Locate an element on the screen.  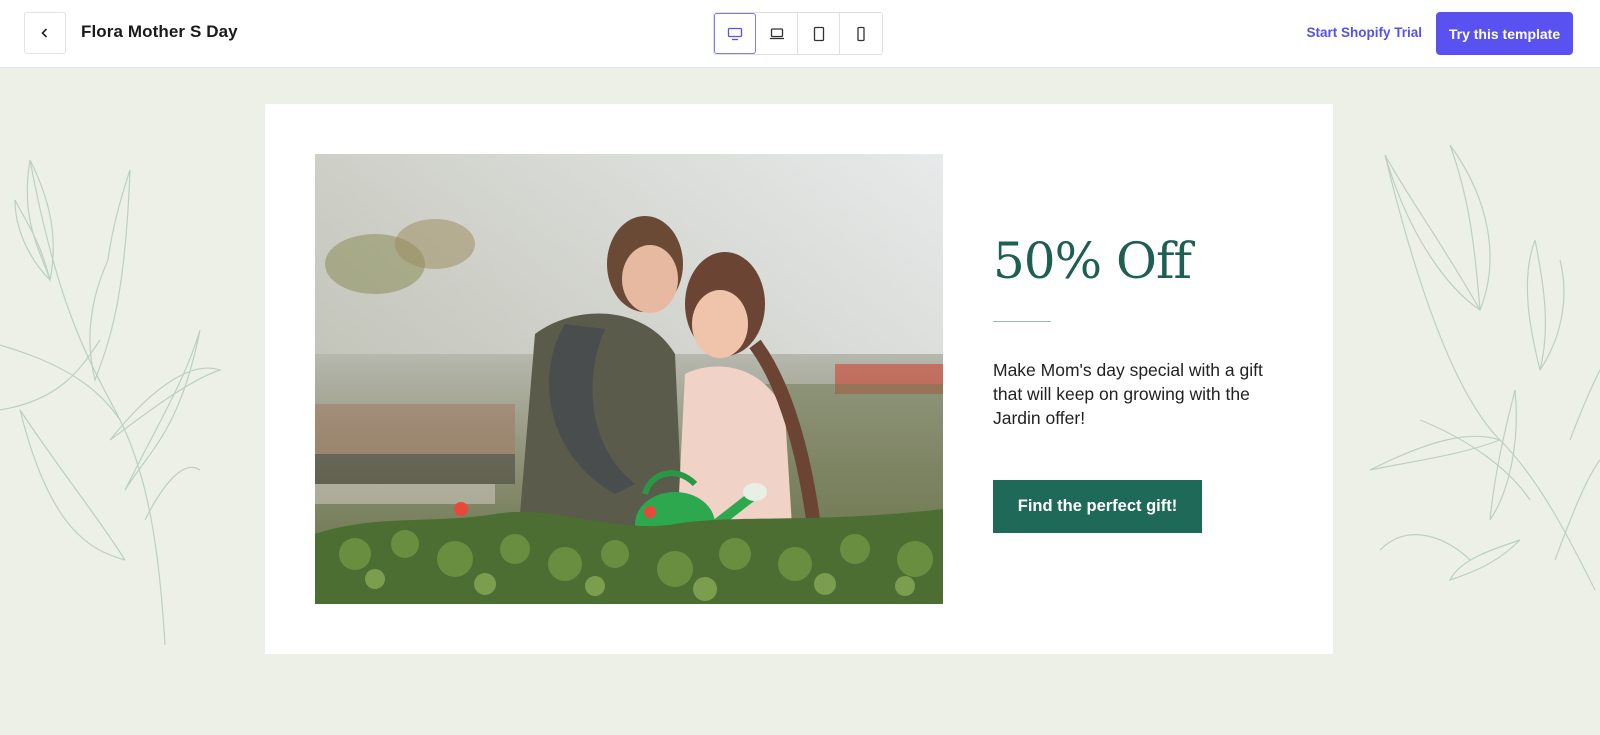
laptop-view-button is located at coordinates (777, 33).